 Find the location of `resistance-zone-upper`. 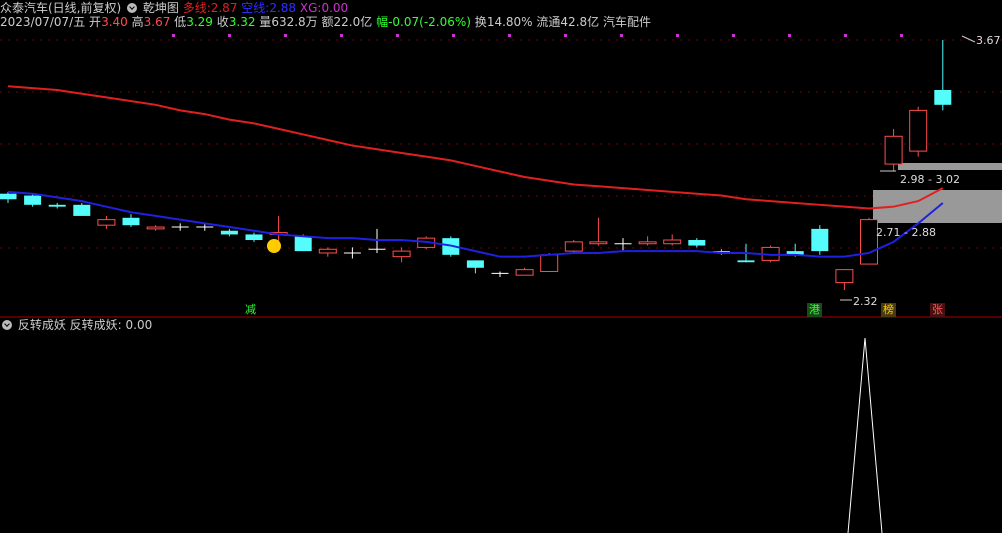

resistance-zone-upper is located at coordinates (950, 166).